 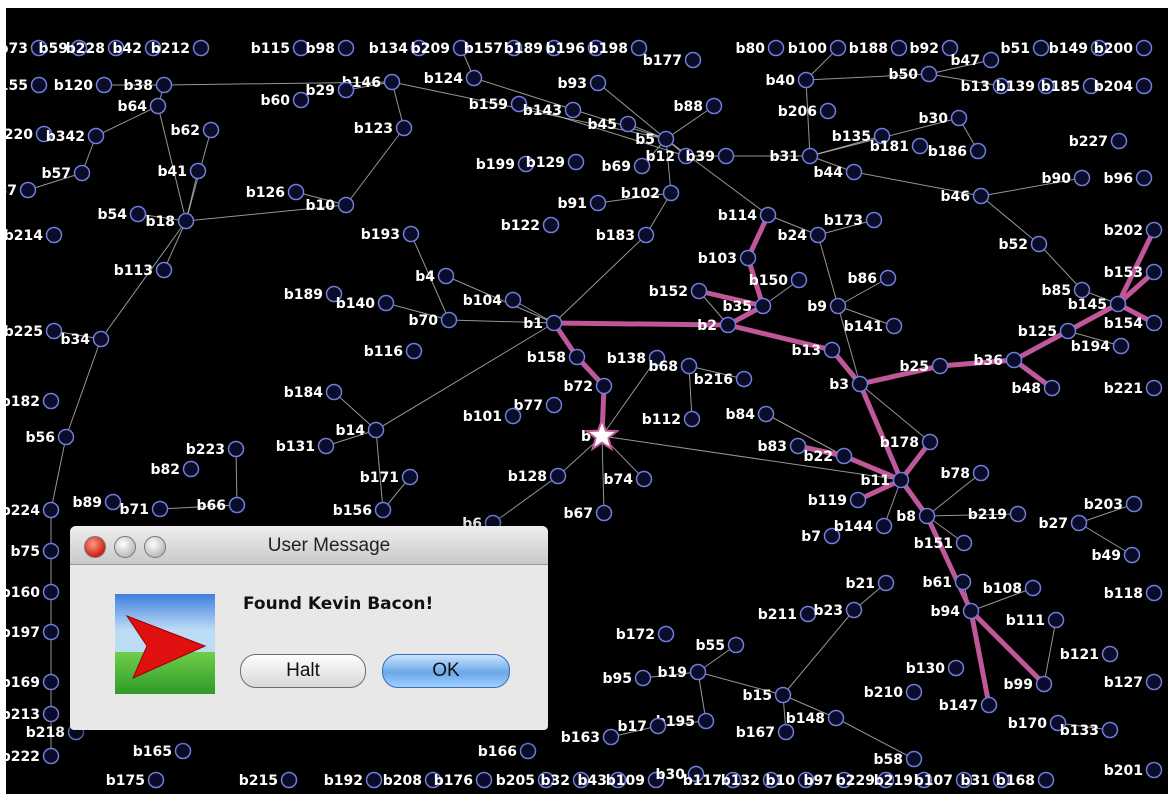 What do you see at coordinates (135, 780) in the screenshot?
I see `graph-node: b175` at bounding box center [135, 780].